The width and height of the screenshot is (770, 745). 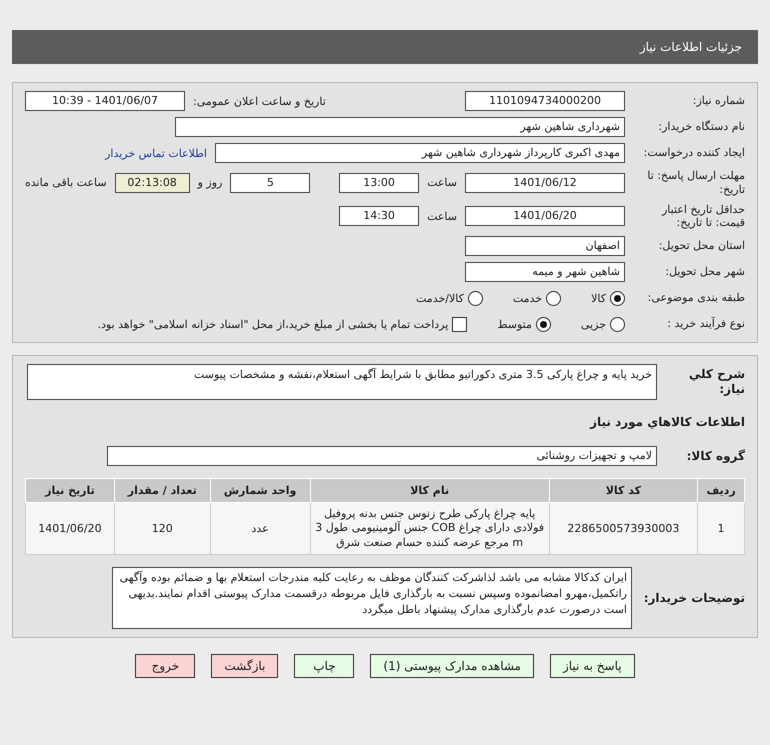 I want to click on table-cell: عدد, so click(x=260, y=528).